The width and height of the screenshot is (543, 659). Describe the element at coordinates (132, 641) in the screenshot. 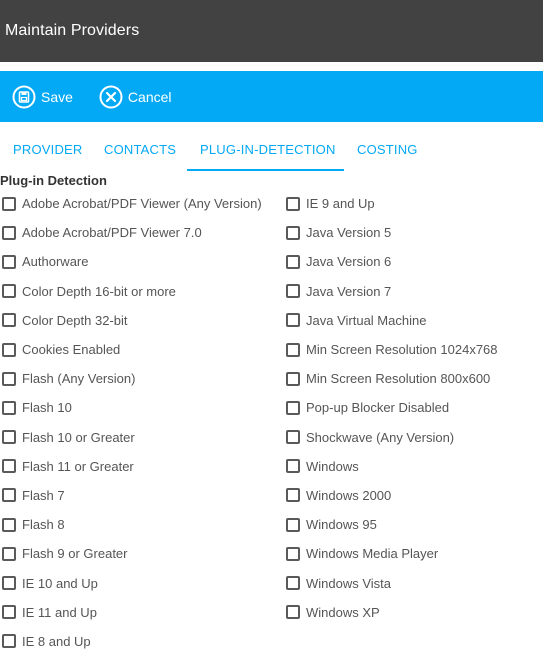

I see `plugin-checkbox-item: IE 8 and Up` at that location.